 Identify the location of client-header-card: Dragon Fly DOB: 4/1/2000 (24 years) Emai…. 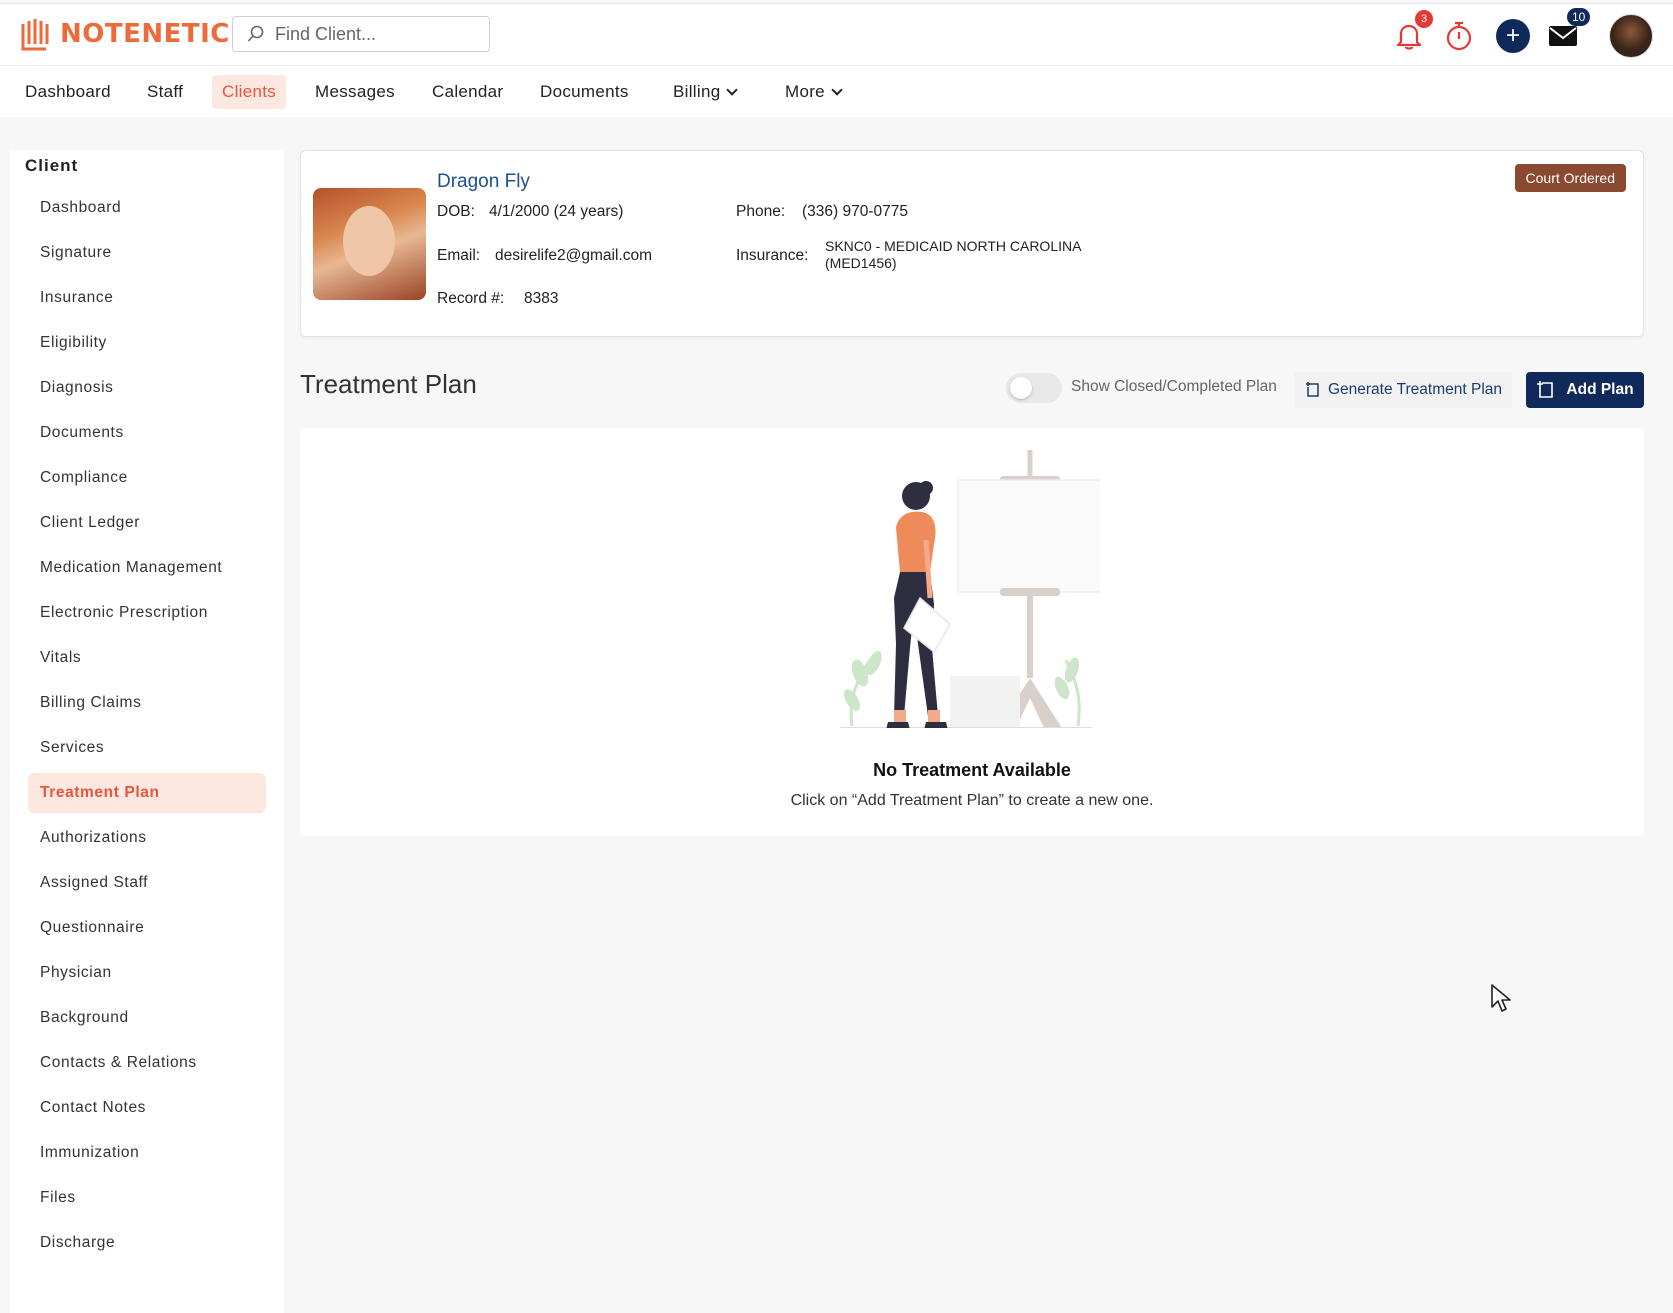
(972, 243).